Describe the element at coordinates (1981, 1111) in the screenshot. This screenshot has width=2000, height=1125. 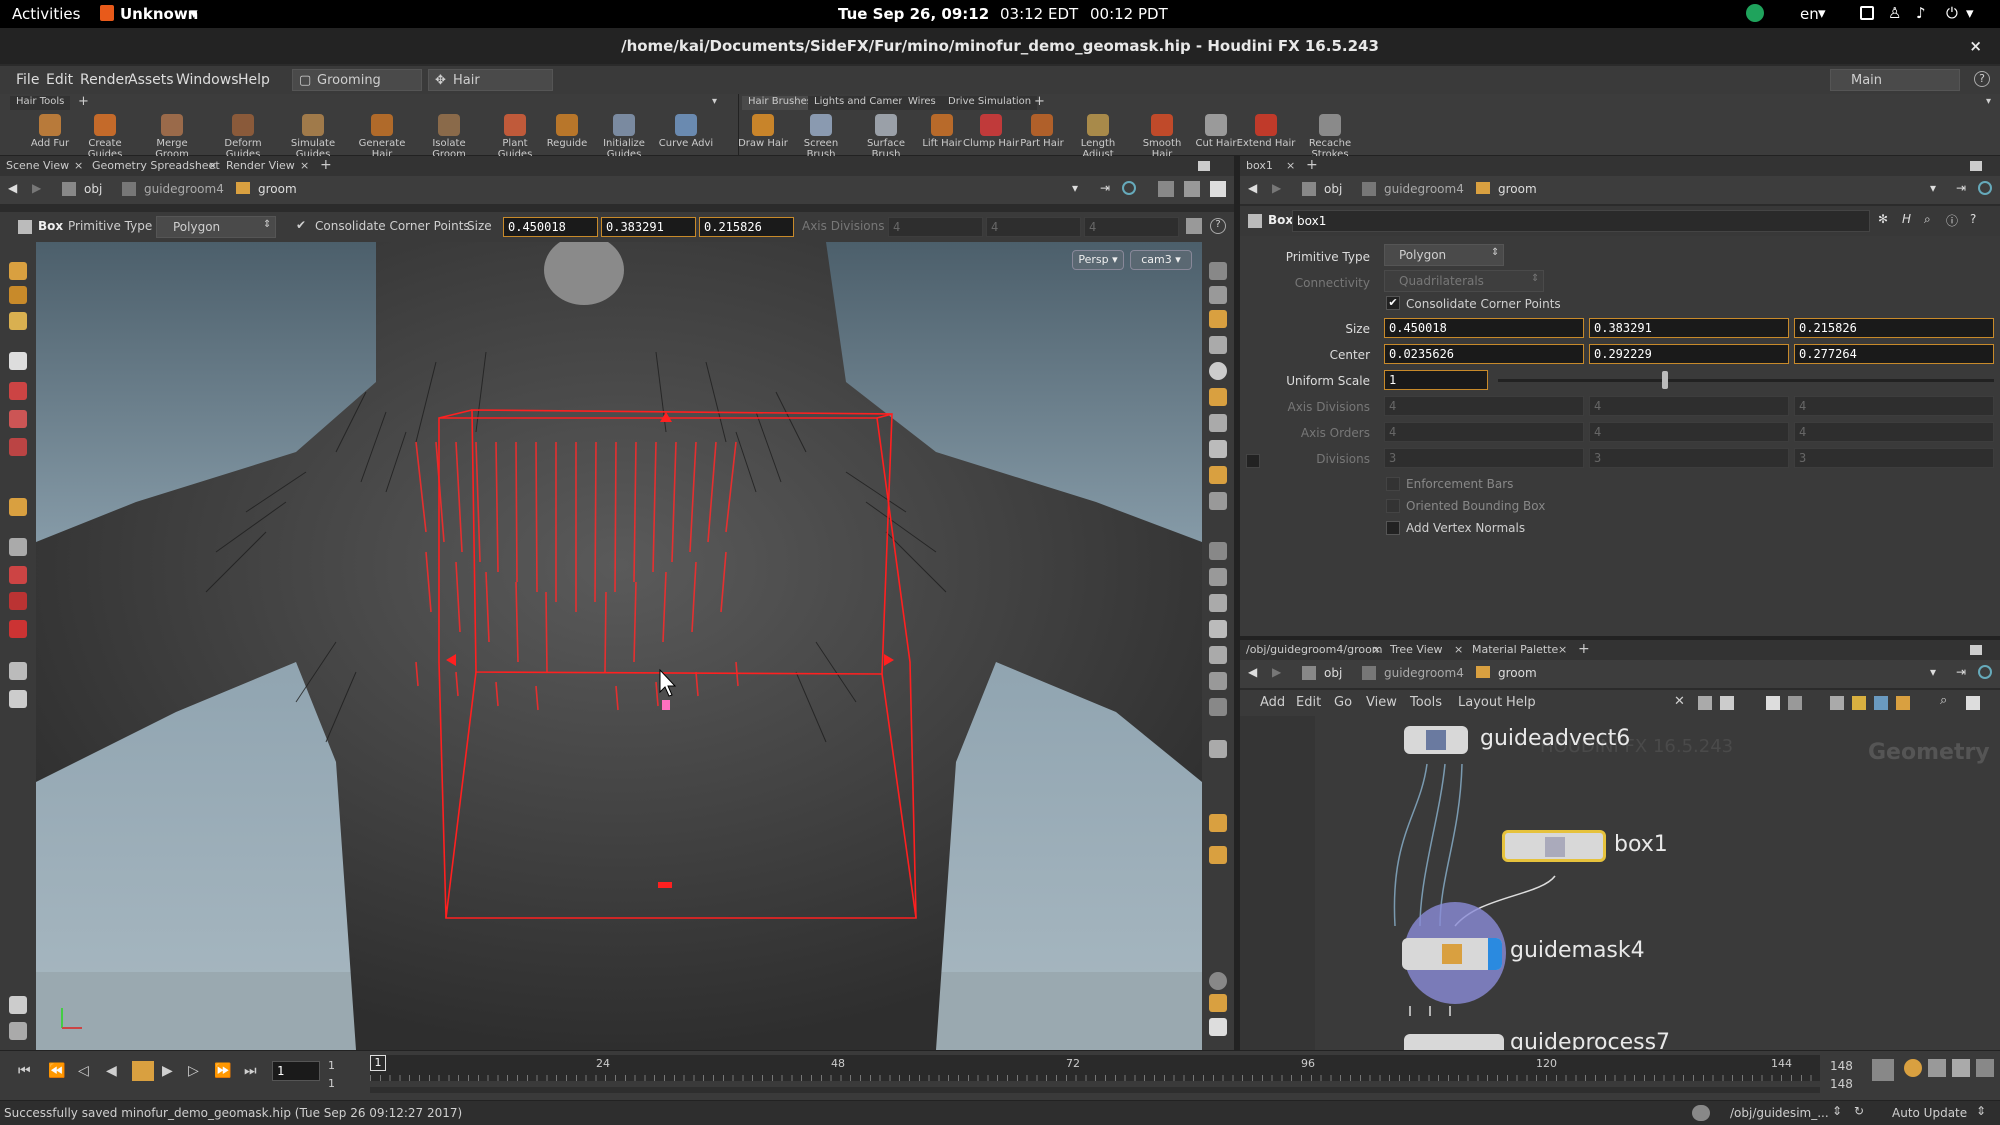
I see `spinner-icon: ⇕` at that location.